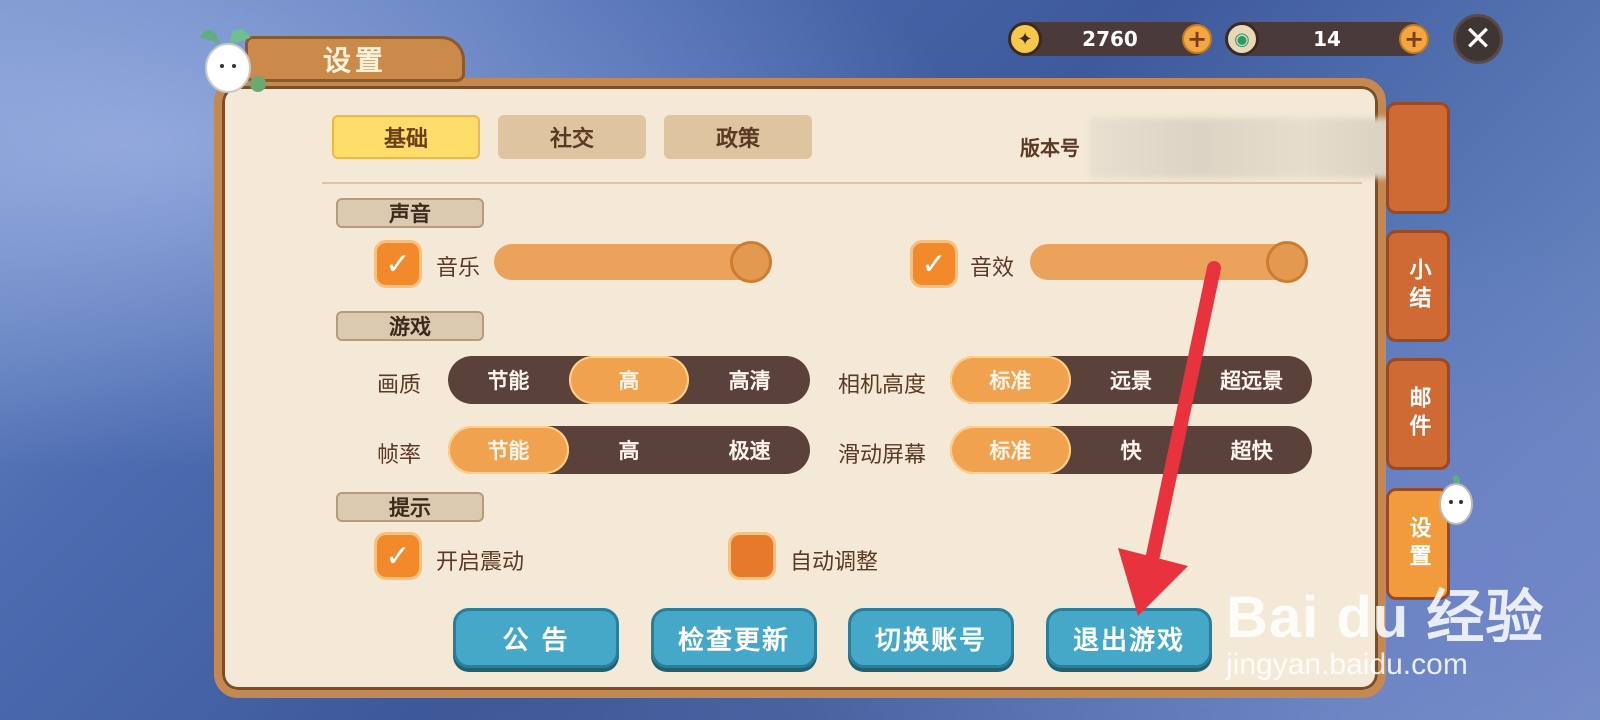 This screenshot has height=720, width=1600. I want to click on side-tab-summary-label: 小结, so click(1418, 286).